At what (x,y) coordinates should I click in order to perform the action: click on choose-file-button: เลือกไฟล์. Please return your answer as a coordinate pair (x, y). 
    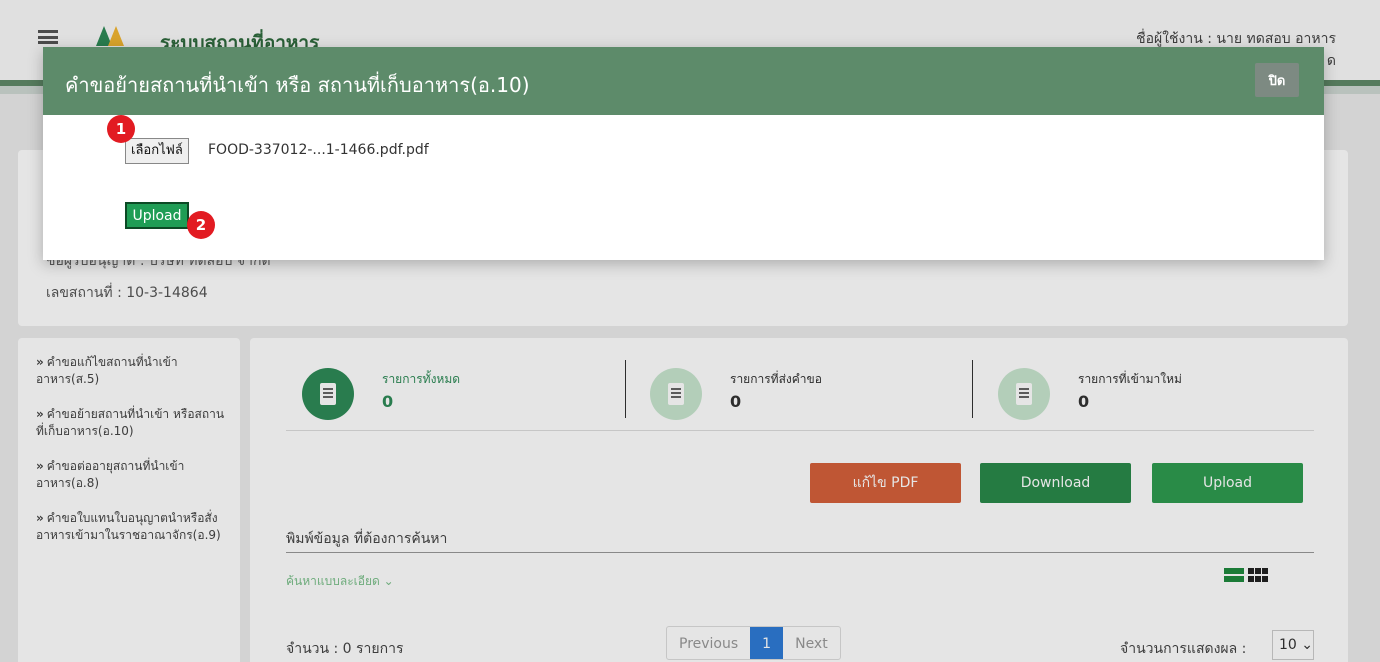
    Looking at the image, I should click on (157, 151).